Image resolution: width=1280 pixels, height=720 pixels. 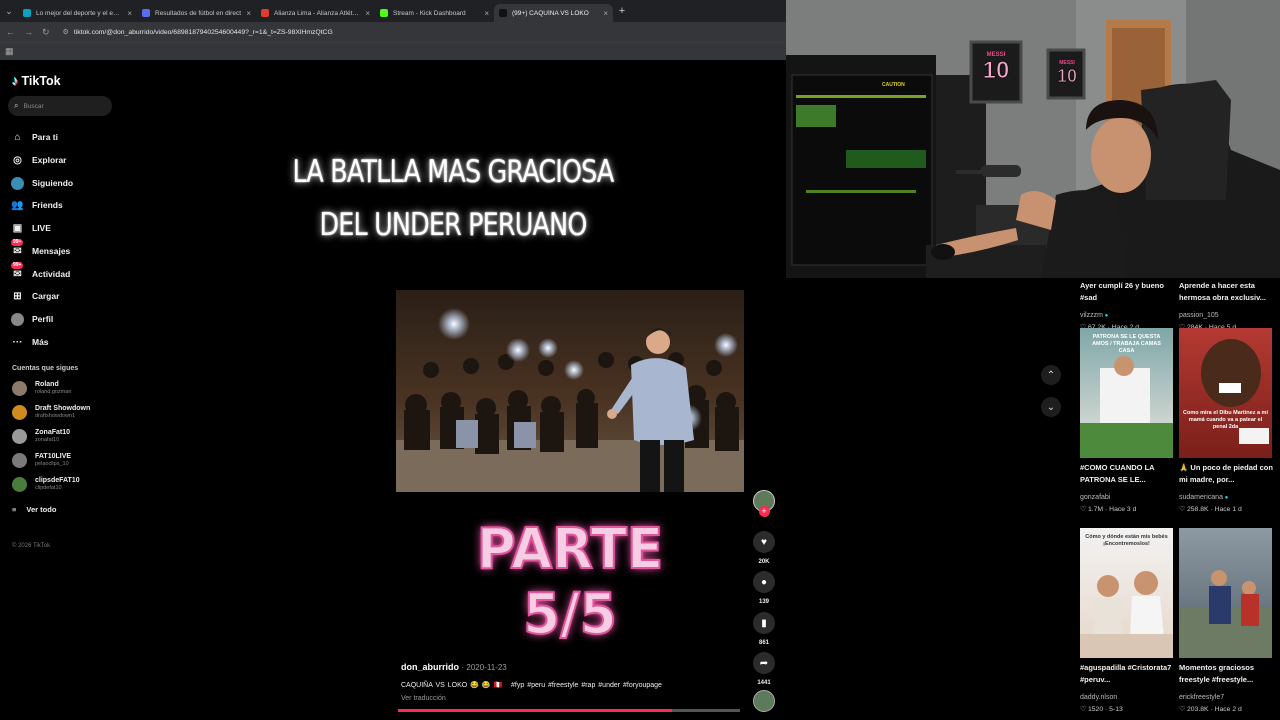 I want to click on card-username: erickfreestyle7, so click(x=1201, y=697).